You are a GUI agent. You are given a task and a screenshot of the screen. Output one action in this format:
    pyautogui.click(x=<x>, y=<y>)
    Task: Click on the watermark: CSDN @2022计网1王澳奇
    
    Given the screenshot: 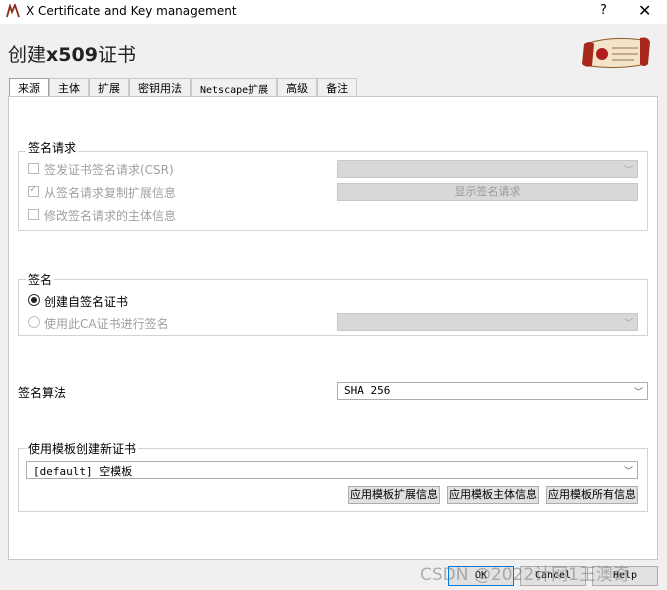 What is the action you would take?
    pyautogui.click(x=525, y=575)
    